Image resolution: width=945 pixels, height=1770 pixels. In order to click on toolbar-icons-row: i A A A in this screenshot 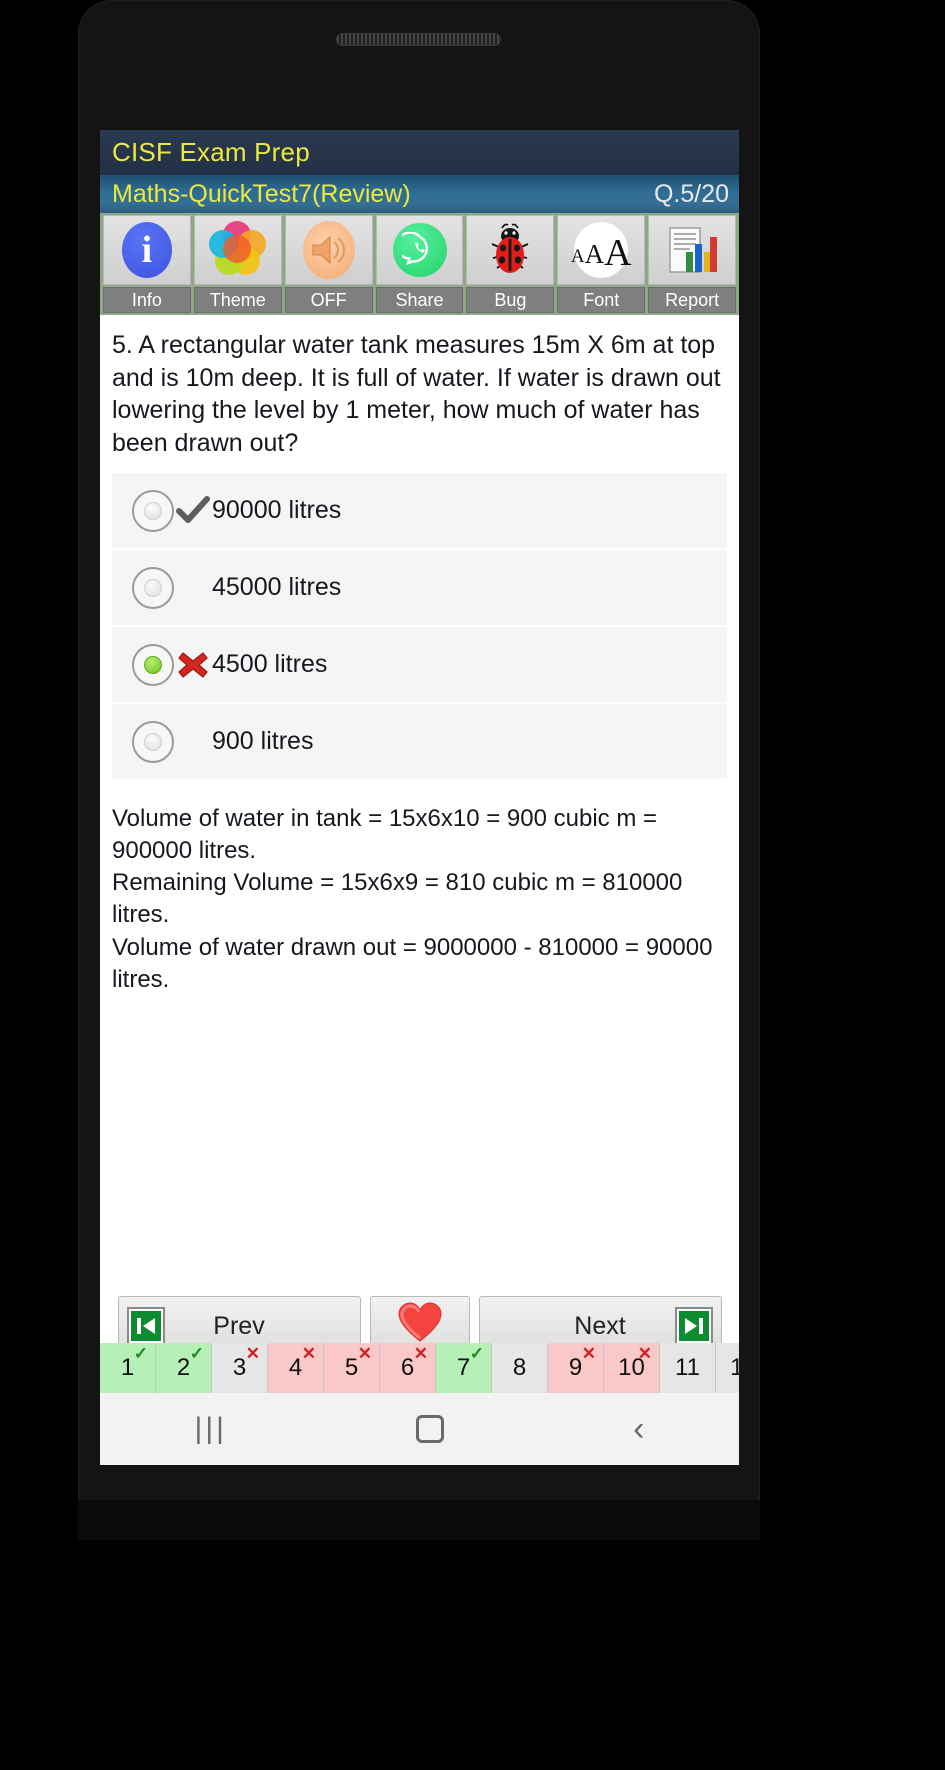, I will do `click(420, 250)`.